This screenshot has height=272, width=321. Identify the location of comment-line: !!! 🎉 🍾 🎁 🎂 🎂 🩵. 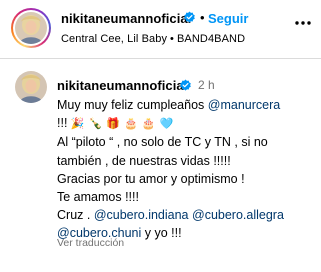
(186, 123).